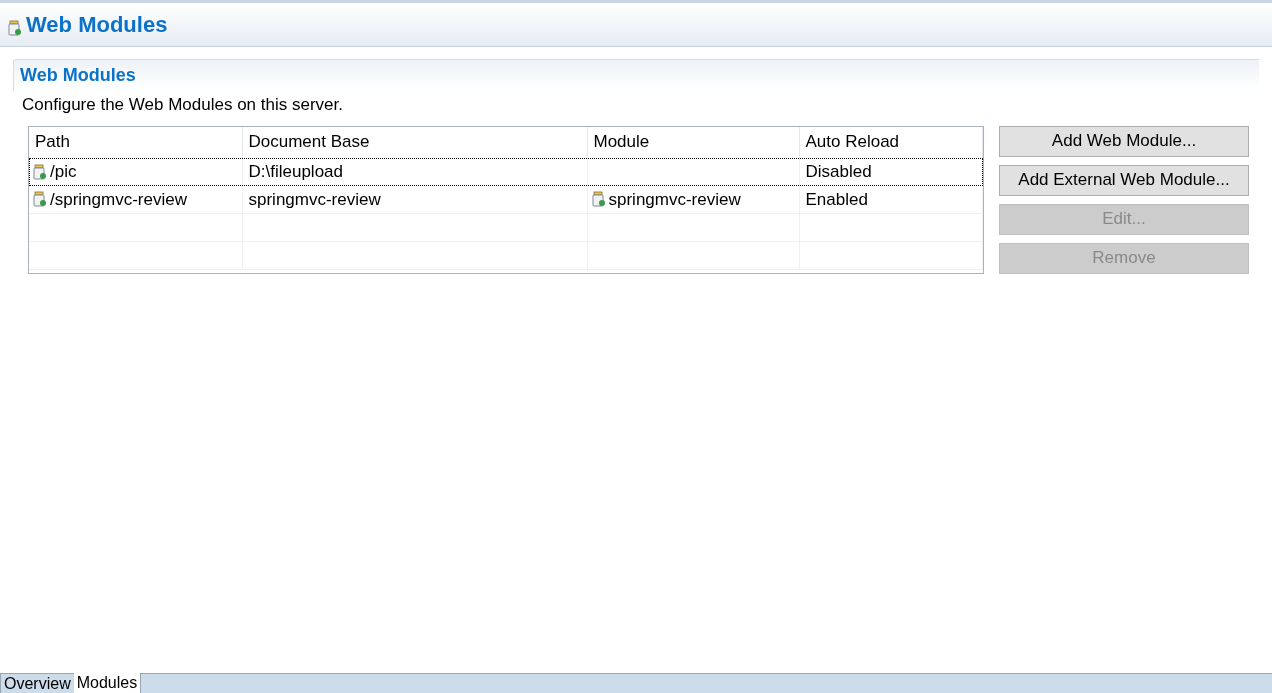  I want to click on table-cell-text: /pic, so click(63, 171).